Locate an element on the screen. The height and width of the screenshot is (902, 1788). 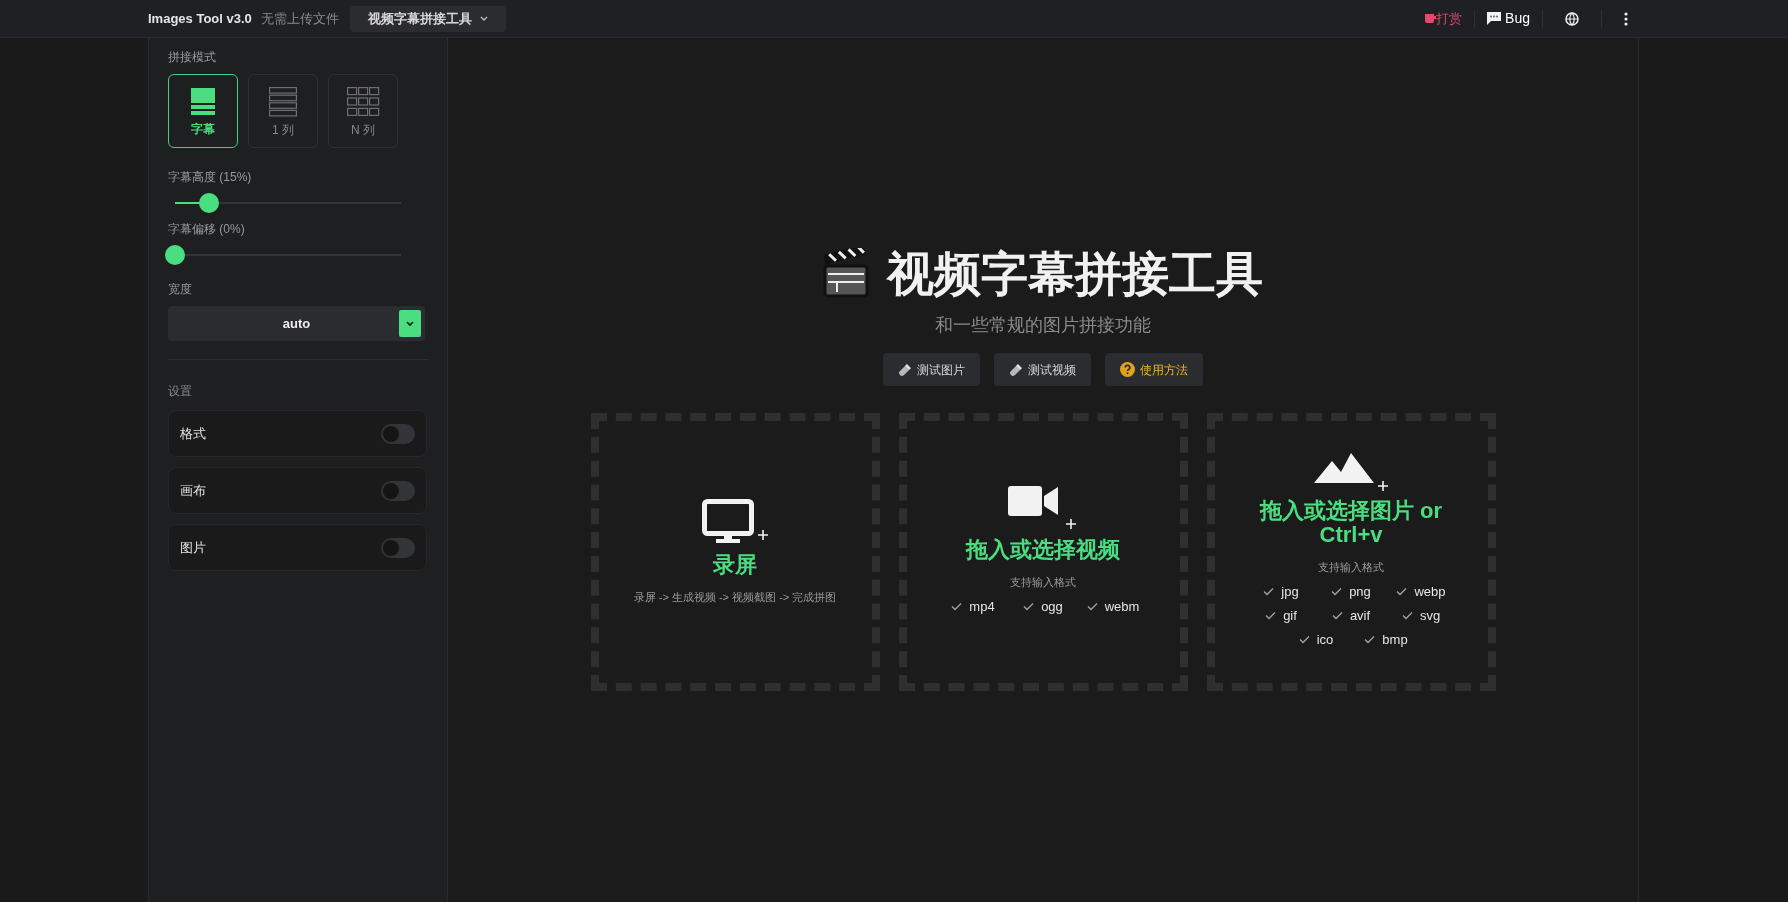
test-button: 测试图片 is located at coordinates (931, 369).